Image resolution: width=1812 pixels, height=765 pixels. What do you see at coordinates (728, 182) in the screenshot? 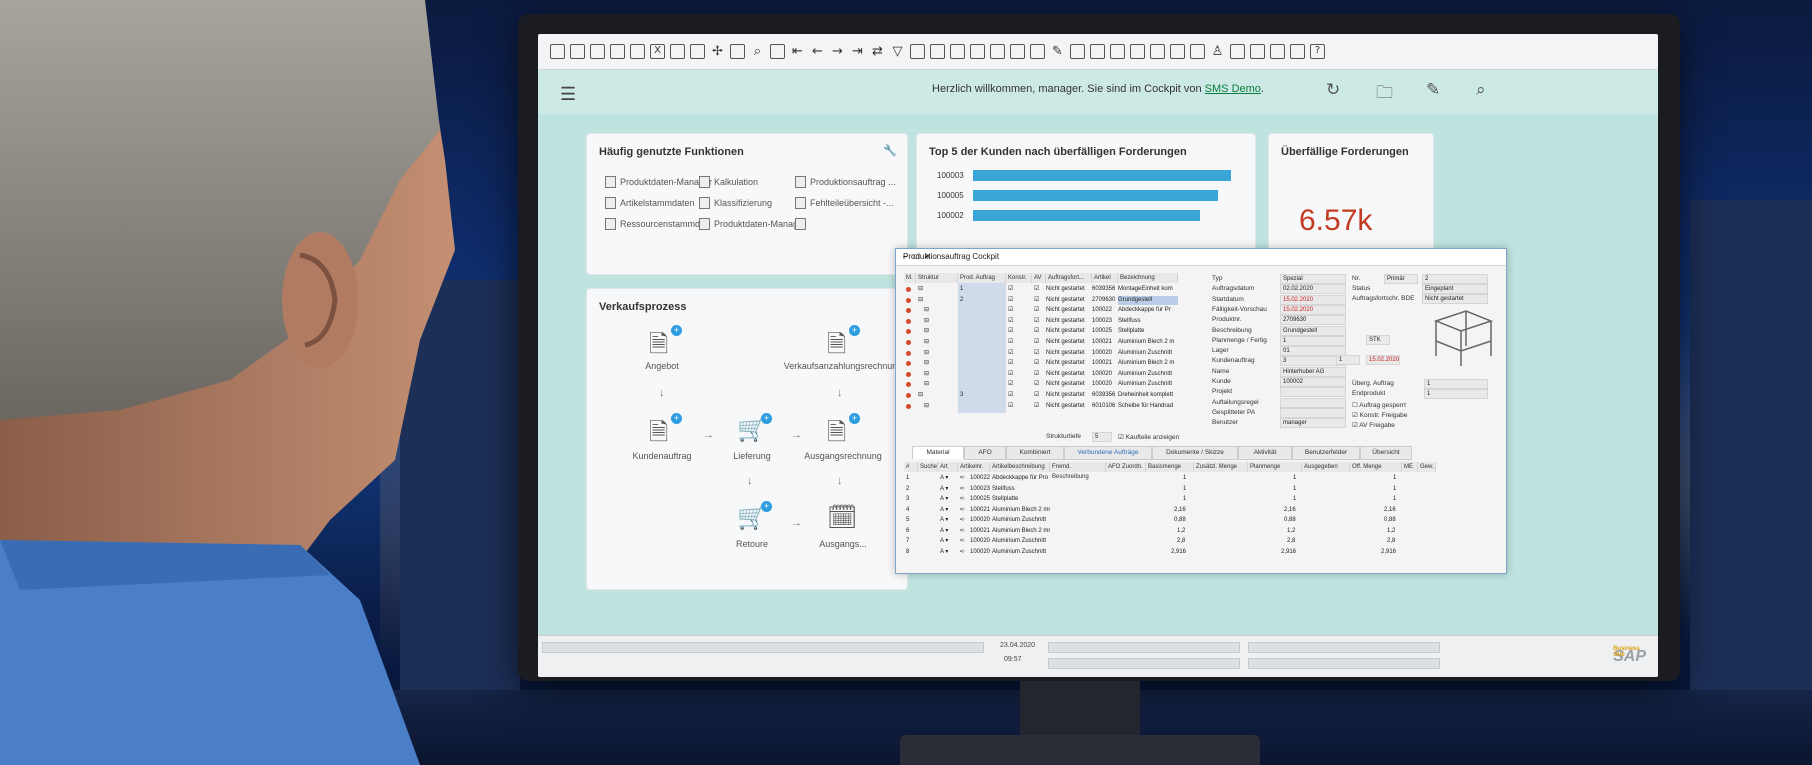
I see `function-link: Kalkulation` at bounding box center [728, 182].